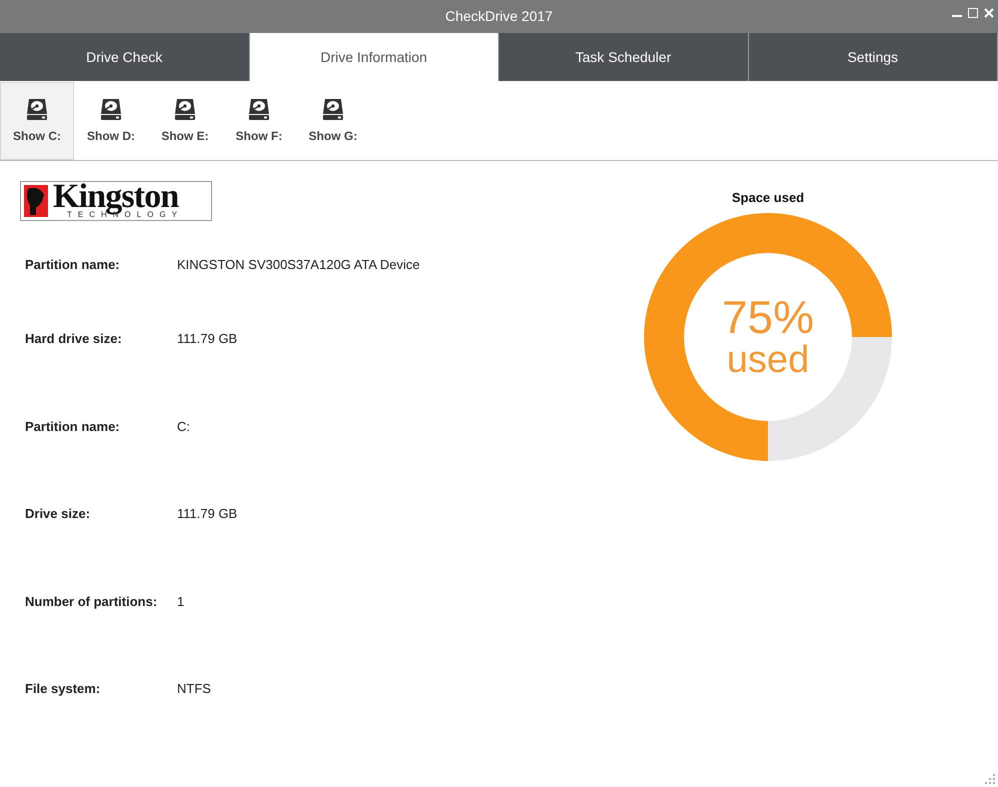 The height and width of the screenshot is (787, 998). Describe the element at coordinates (74, 339) in the screenshot. I see `field-label: Hard drive size:` at that location.